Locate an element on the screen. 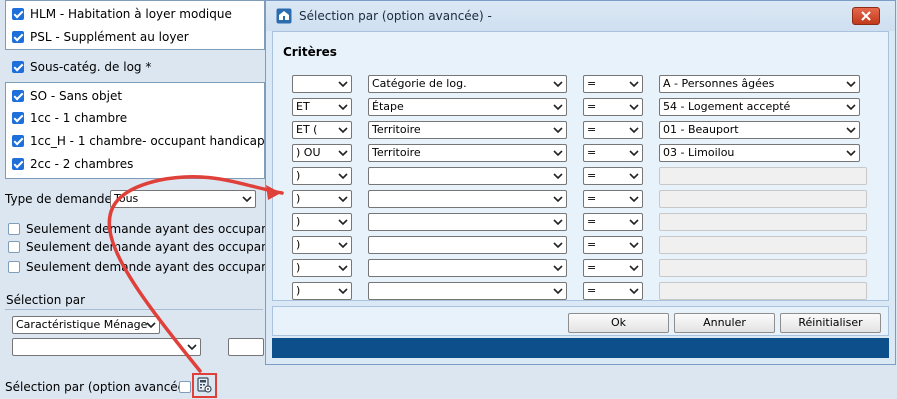 The height and width of the screenshot is (399, 897). arrow-head-icon is located at coordinates (273, 192).